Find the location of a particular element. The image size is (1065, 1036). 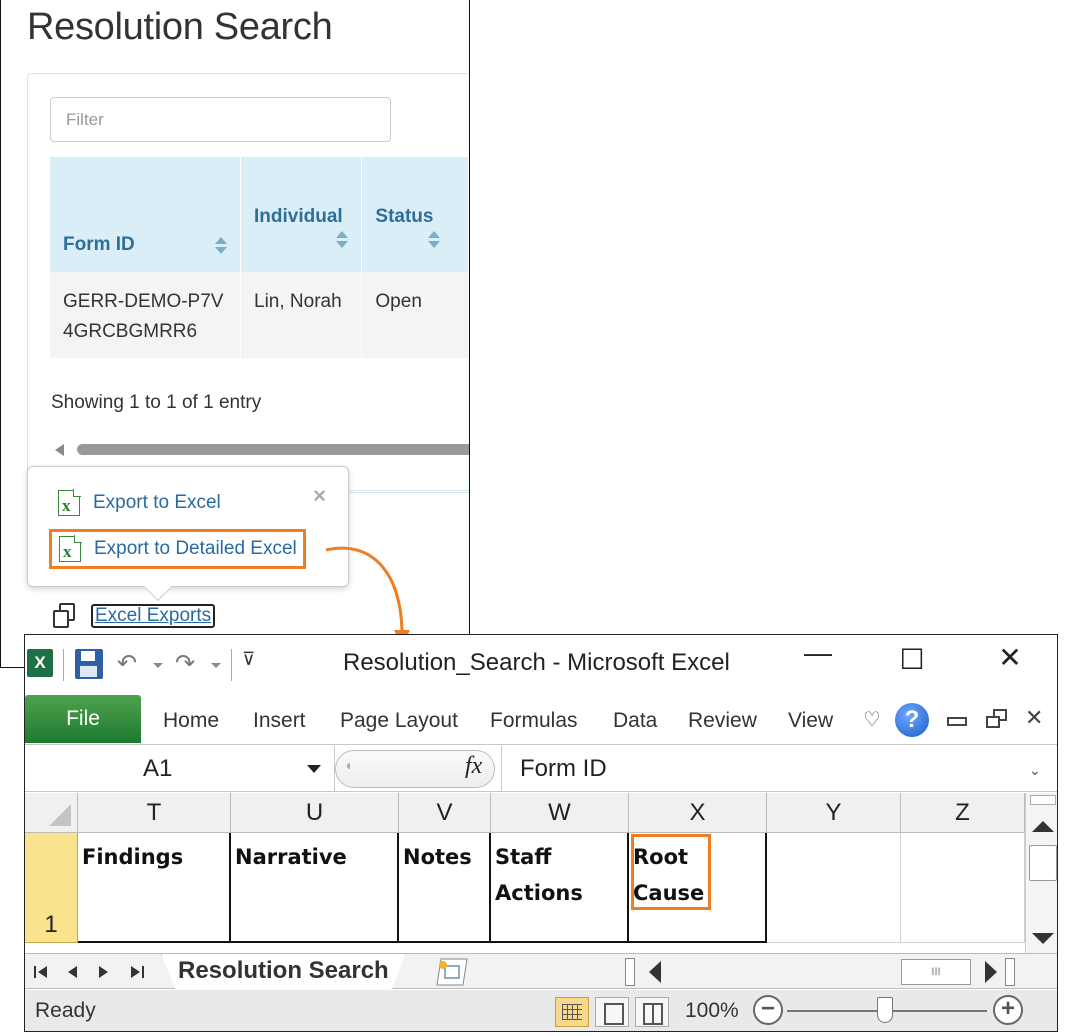

customize-toolbar-icon: ⊽ is located at coordinates (248, 659).